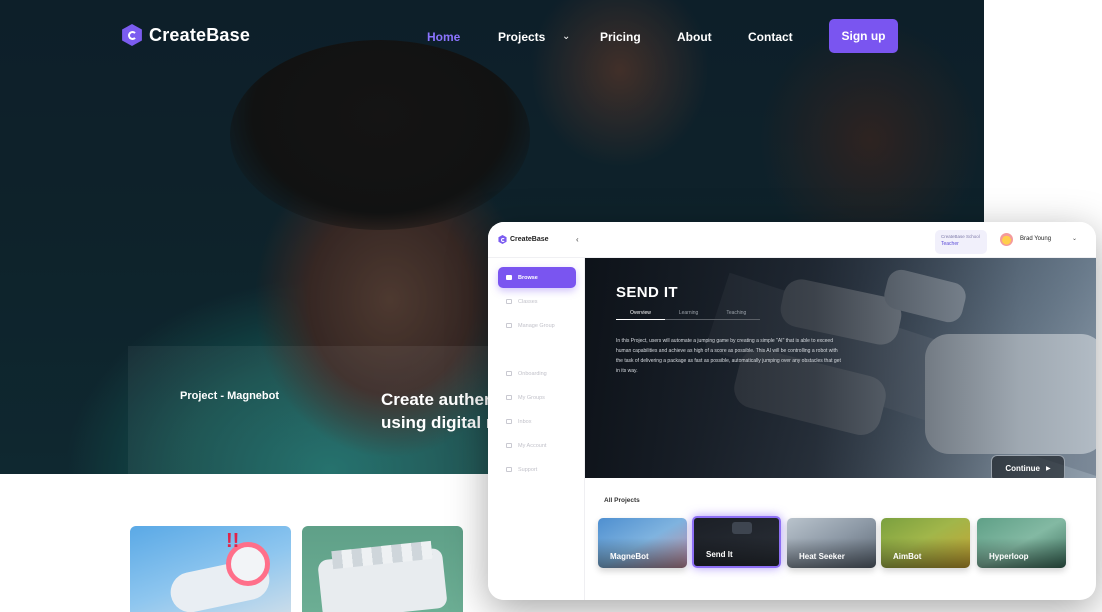 Image resolution: width=1102 pixels, height=612 pixels. Describe the element at coordinates (622, 500) in the screenshot. I see `all-projects-heading: All Projects` at that location.